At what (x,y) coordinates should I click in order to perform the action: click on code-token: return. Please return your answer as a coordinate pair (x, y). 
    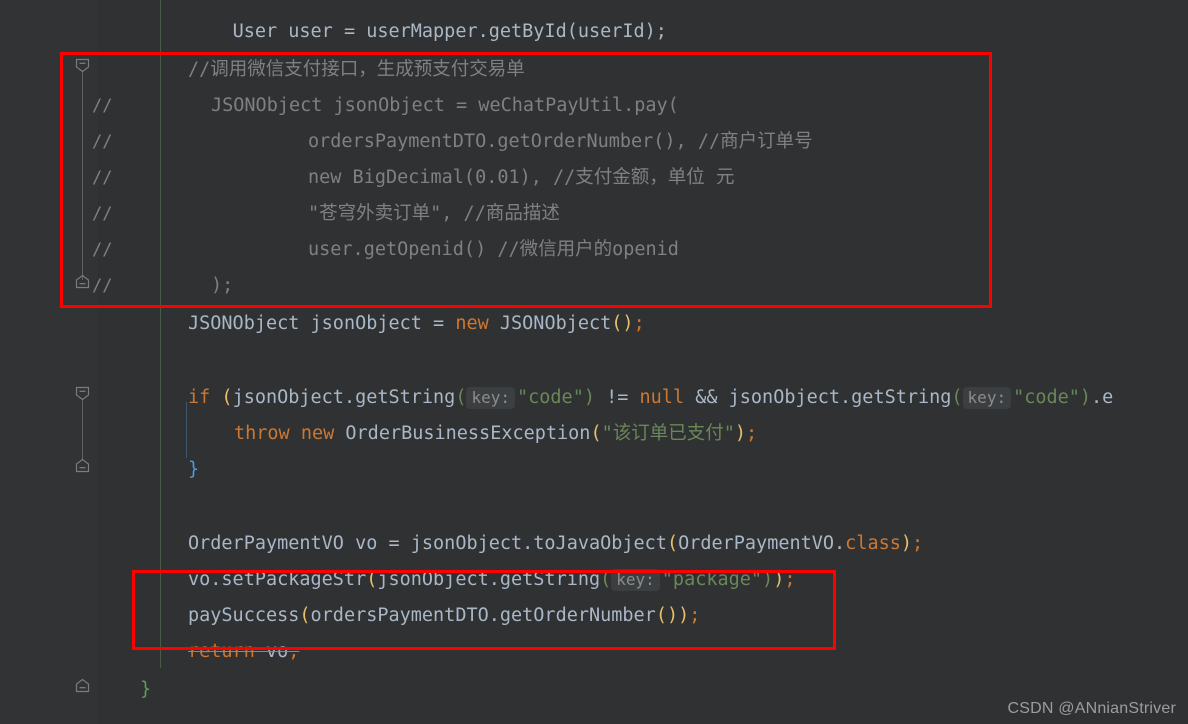
    Looking at the image, I should click on (221, 651).